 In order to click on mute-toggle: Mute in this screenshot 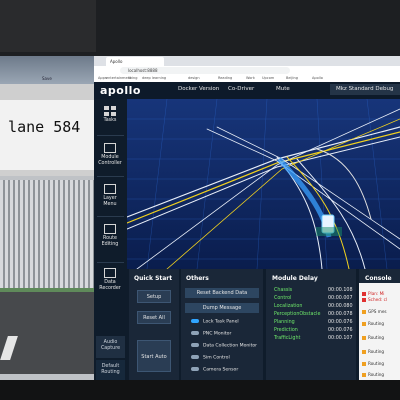, I will do `click(283, 89)`.